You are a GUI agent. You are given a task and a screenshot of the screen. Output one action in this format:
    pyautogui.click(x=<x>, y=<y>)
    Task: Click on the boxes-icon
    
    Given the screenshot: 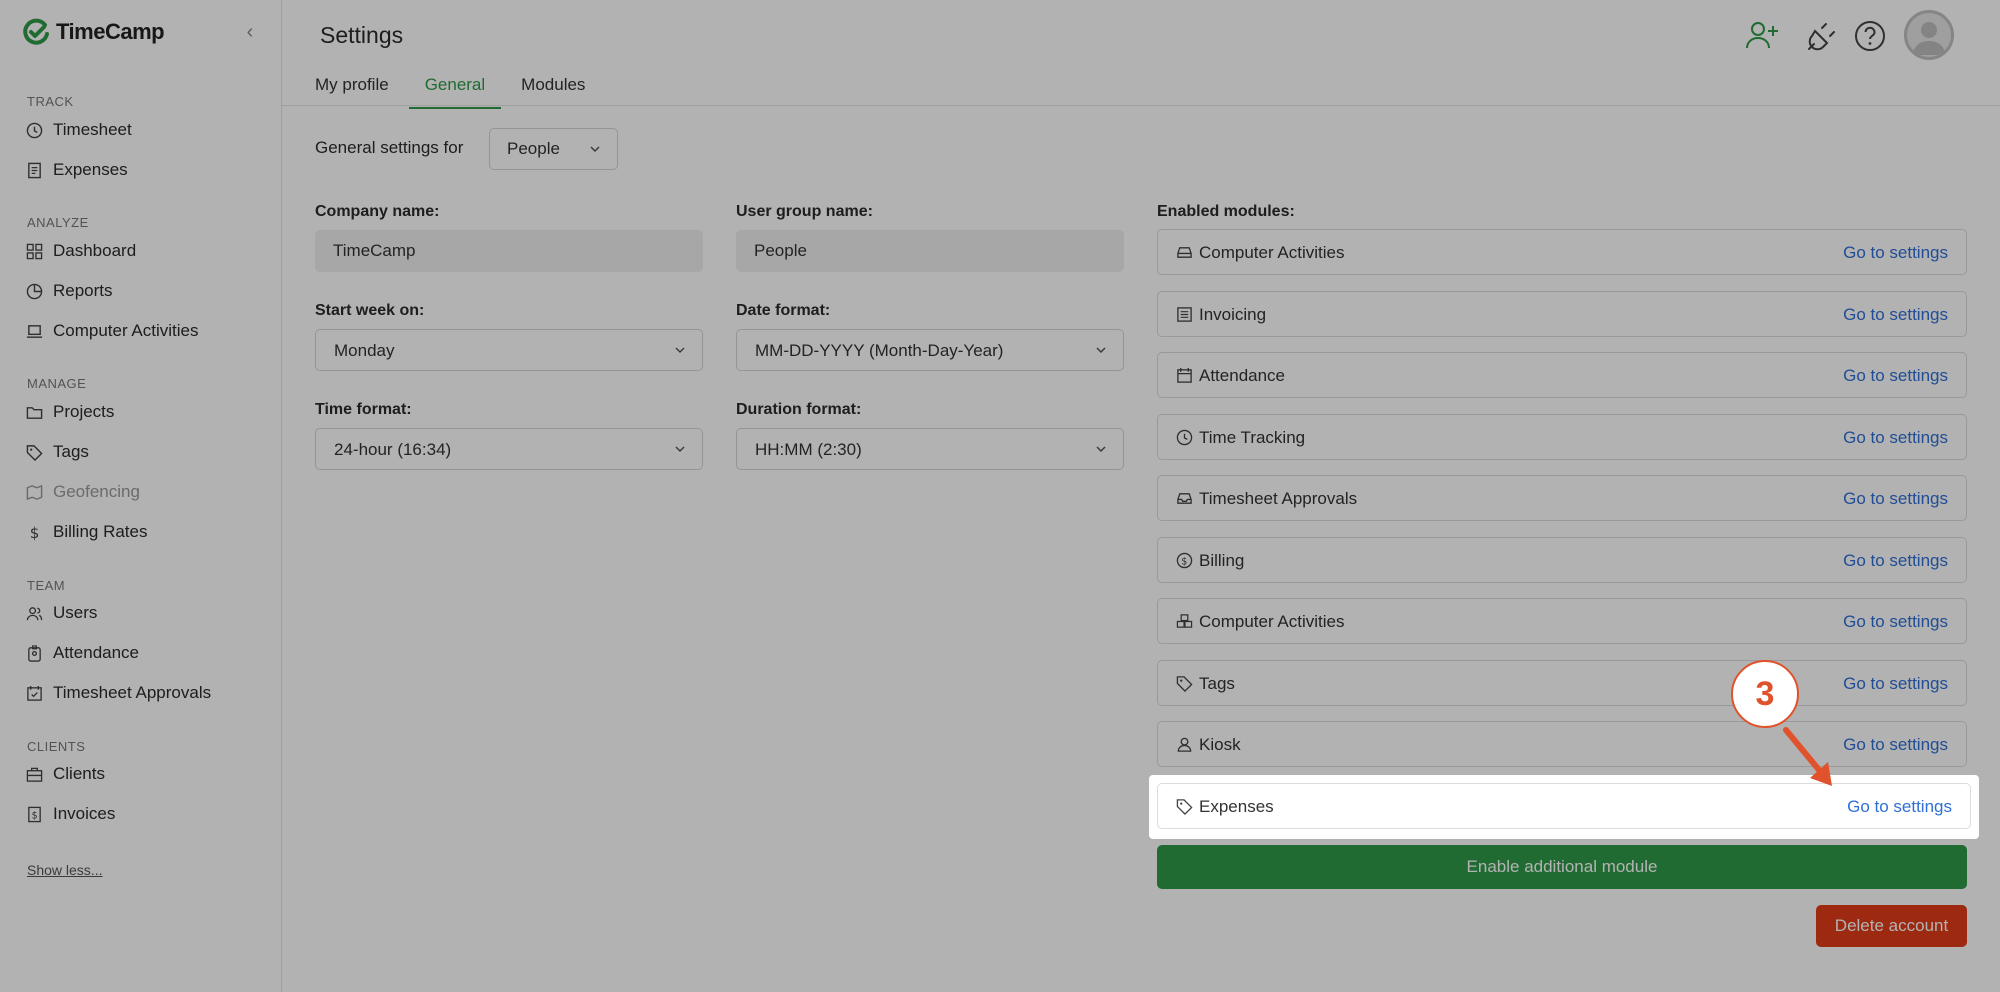 What is the action you would take?
    pyautogui.click(x=1184, y=621)
    